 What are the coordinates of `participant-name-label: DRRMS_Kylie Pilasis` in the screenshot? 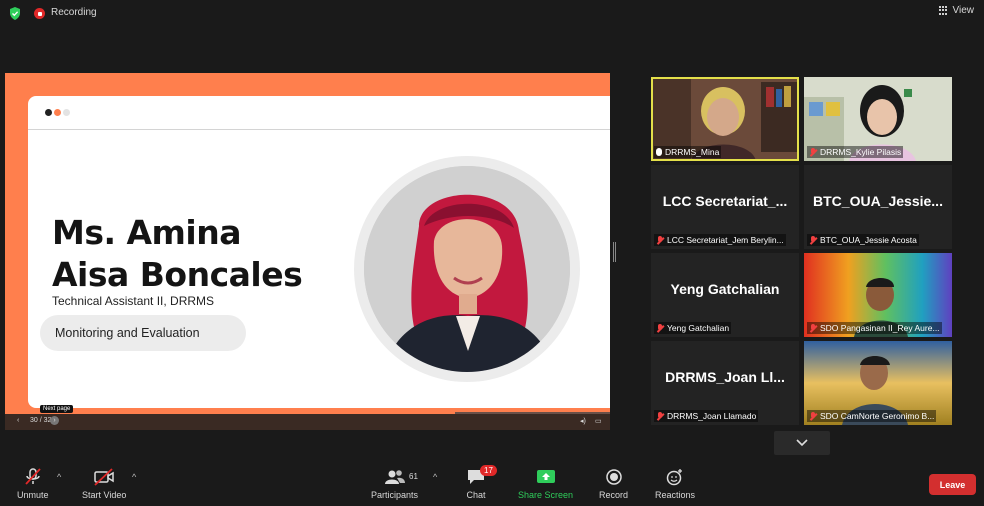 It's located at (855, 152).